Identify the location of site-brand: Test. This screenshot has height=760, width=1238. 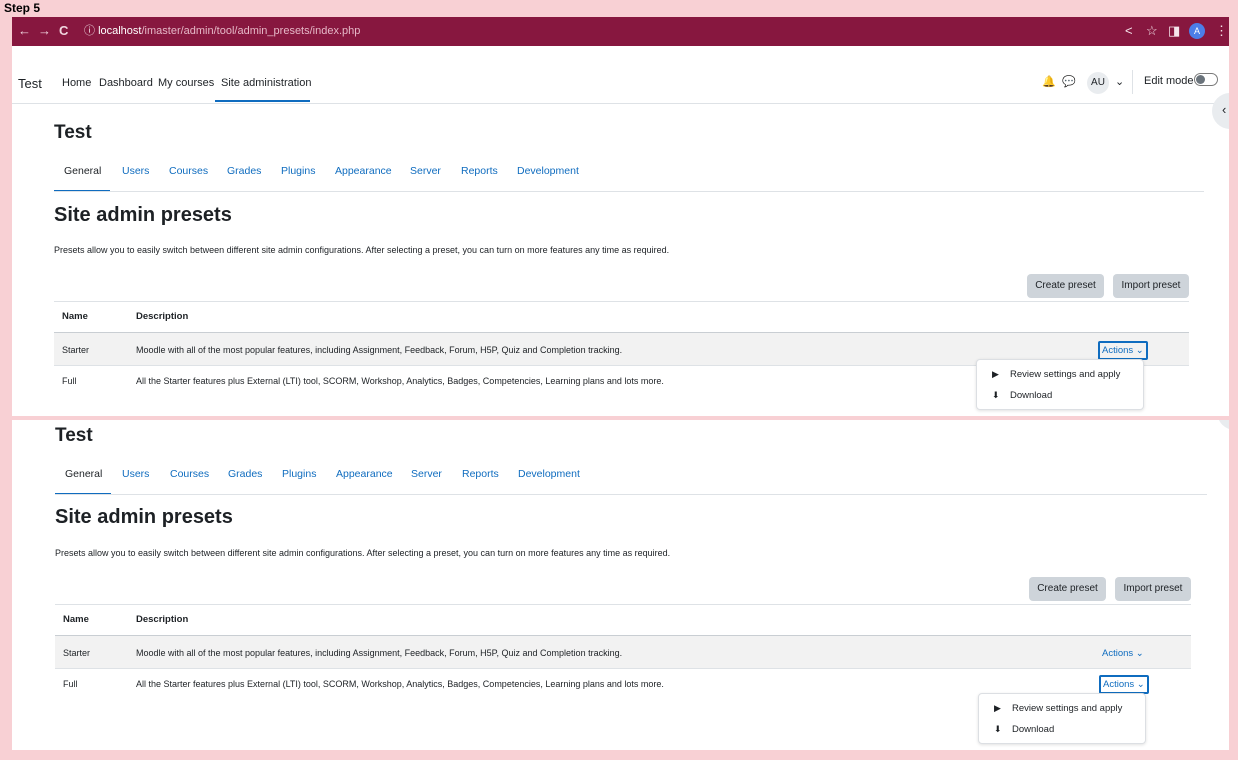
(30, 83).